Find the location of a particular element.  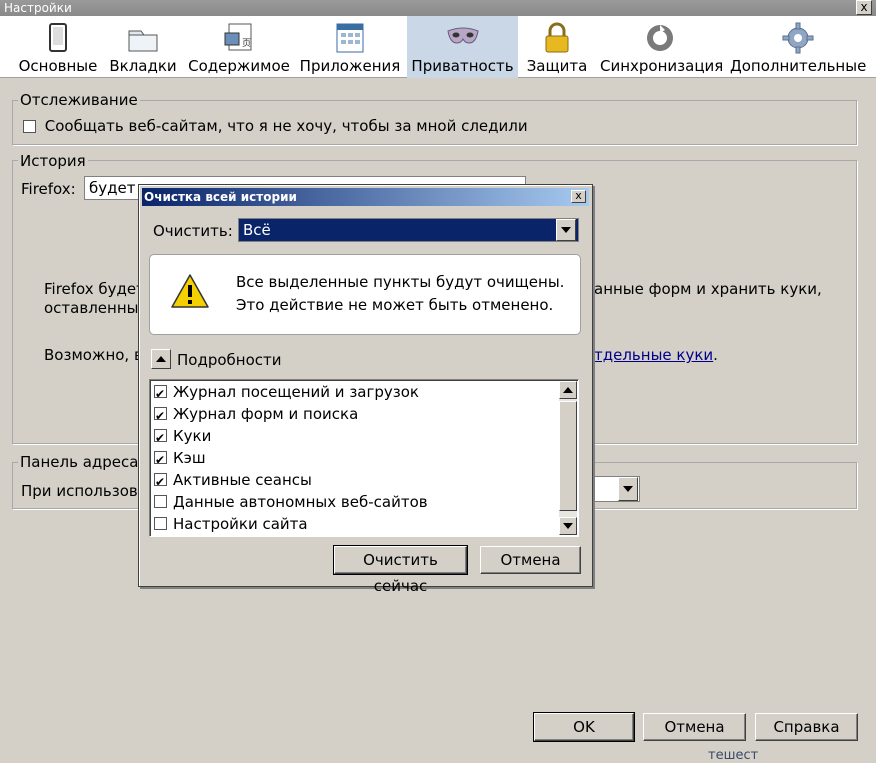

tab-privacy-label: Приватность is located at coordinates (462, 66).